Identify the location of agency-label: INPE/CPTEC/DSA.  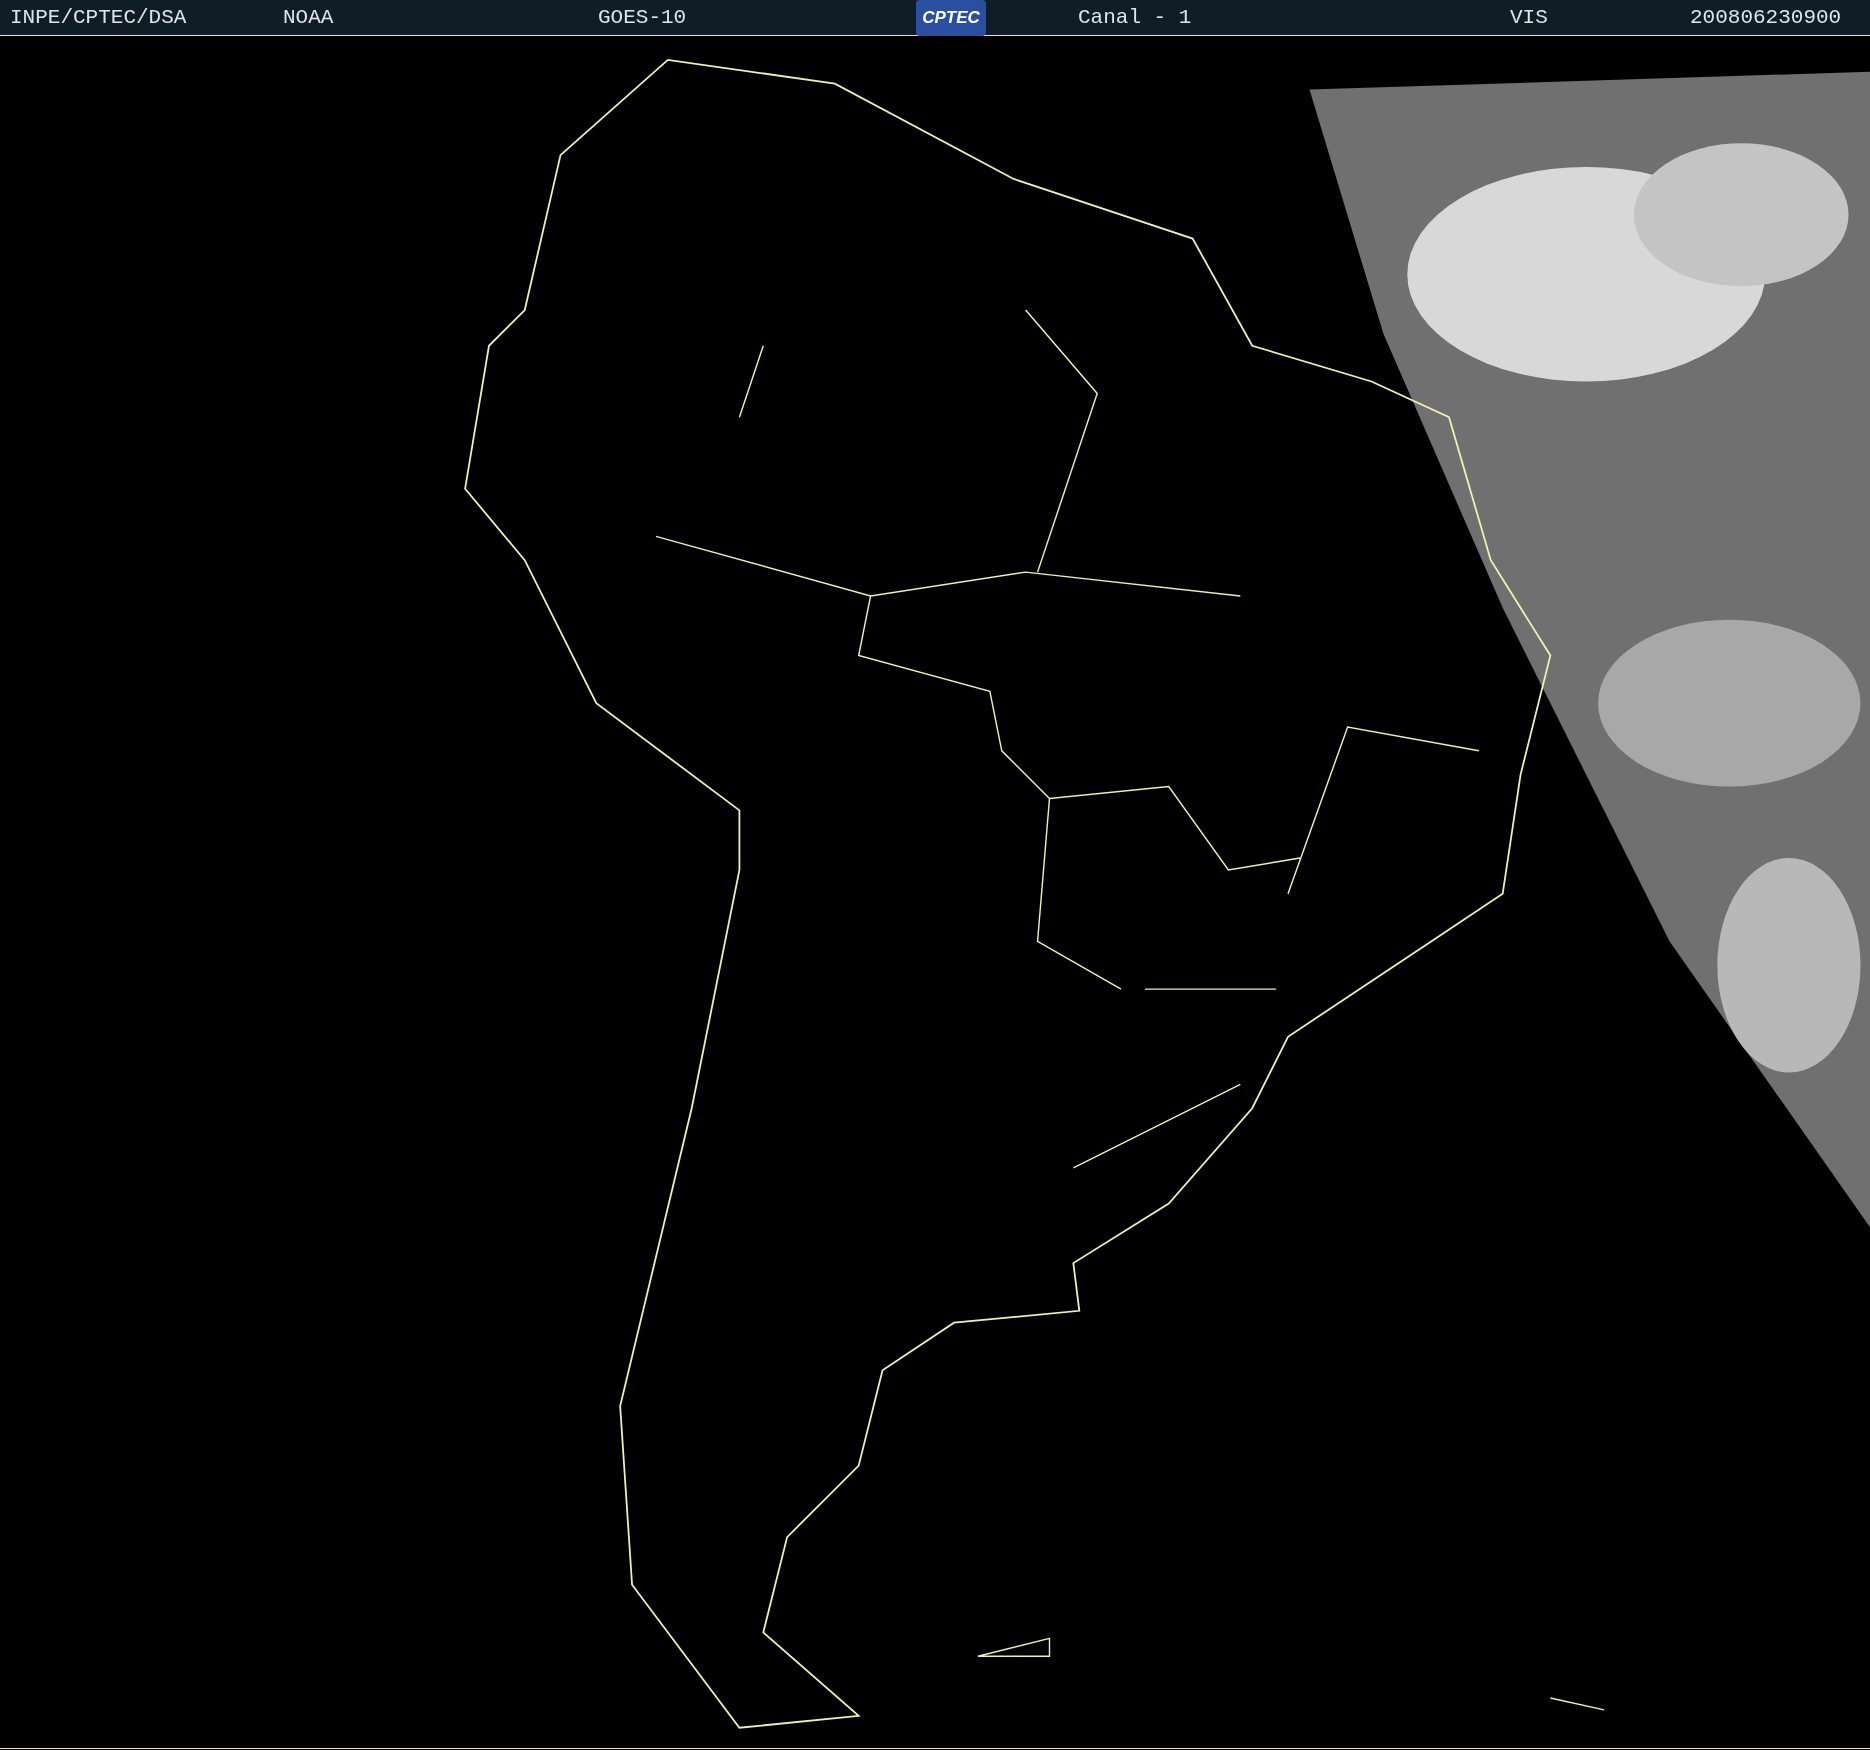
(98, 18).